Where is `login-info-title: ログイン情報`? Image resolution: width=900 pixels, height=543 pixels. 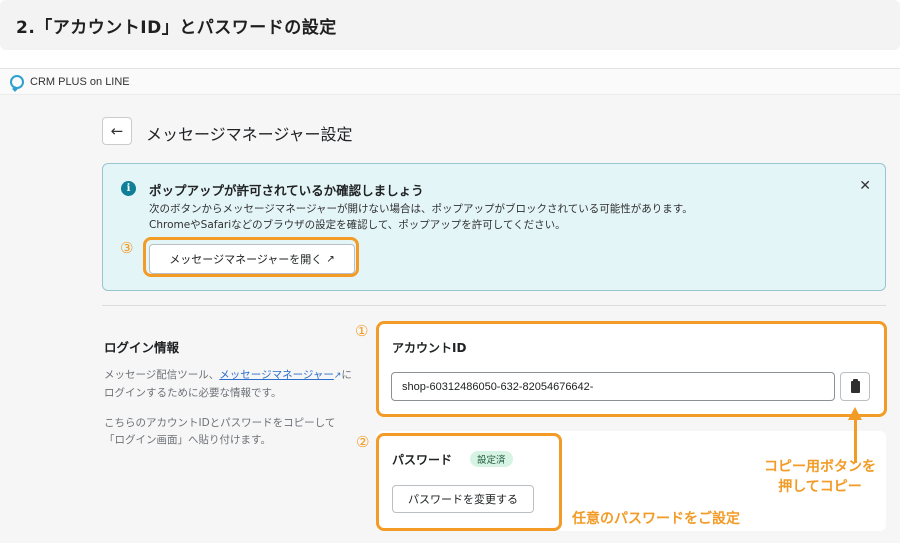 login-info-title: ログイン情報 is located at coordinates (142, 347).